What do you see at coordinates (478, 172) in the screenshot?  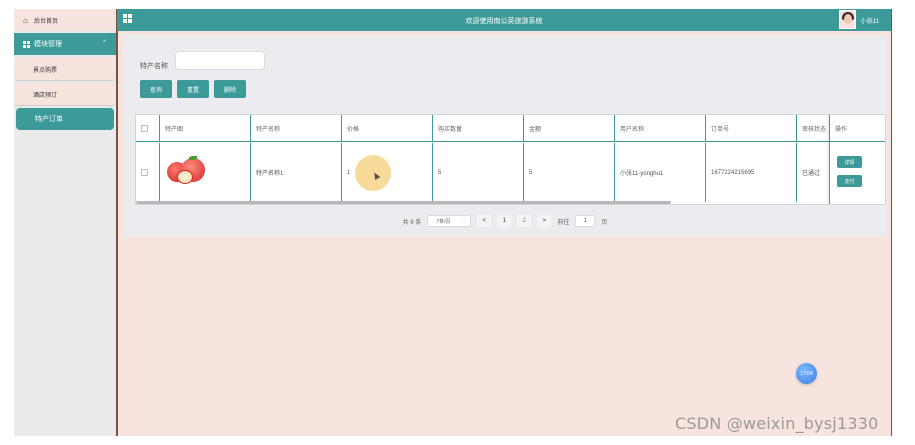 I see `quantity-cell: 5` at bounding box center [478, 172].